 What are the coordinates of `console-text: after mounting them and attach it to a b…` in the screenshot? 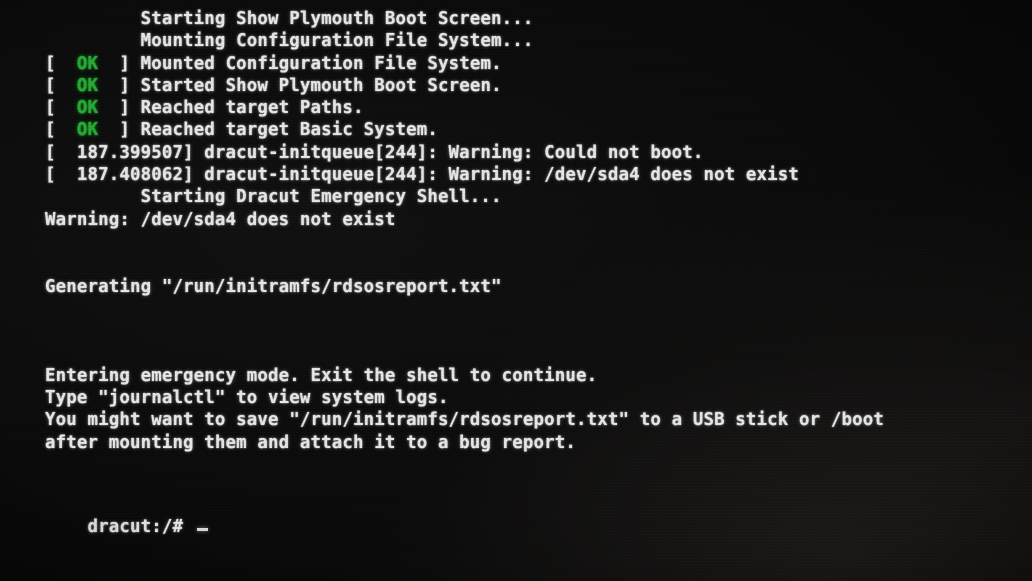 It's located at (311, 442).